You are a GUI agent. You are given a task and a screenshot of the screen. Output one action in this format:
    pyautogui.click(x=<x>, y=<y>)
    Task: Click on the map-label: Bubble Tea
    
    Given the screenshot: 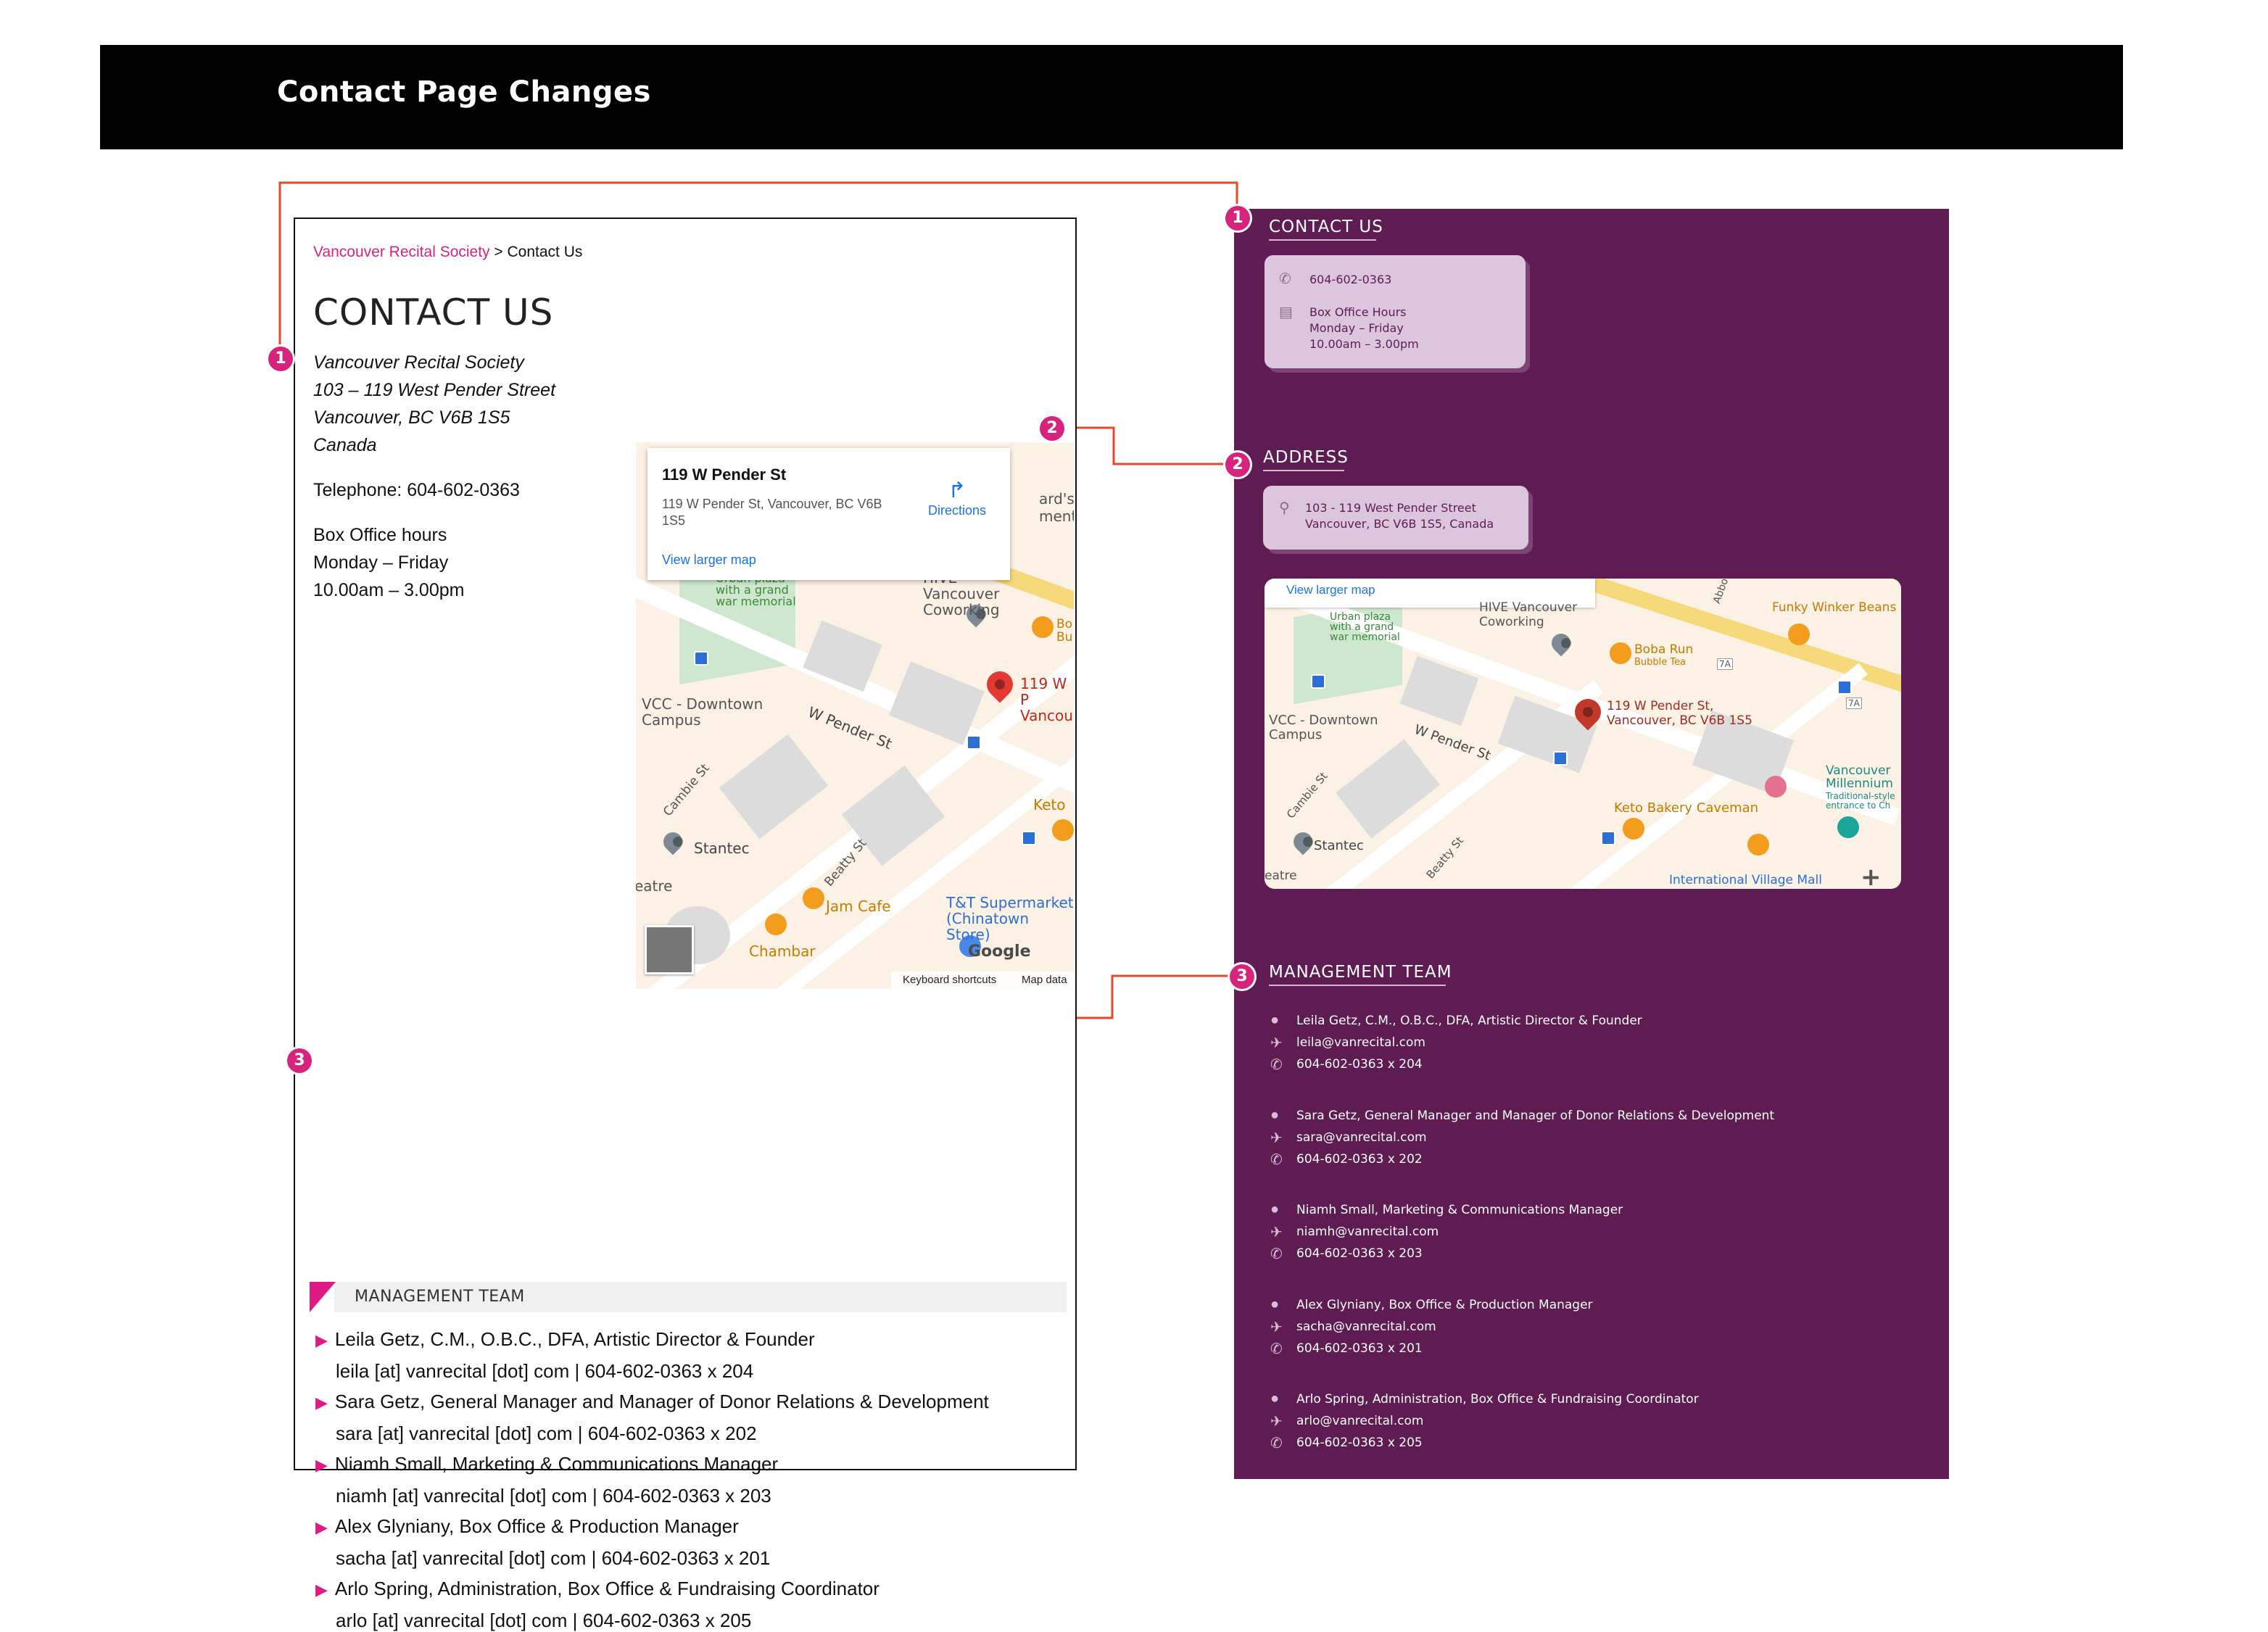 What is the action you would take?
    pyautogui.click(x=1660, y=662)
    